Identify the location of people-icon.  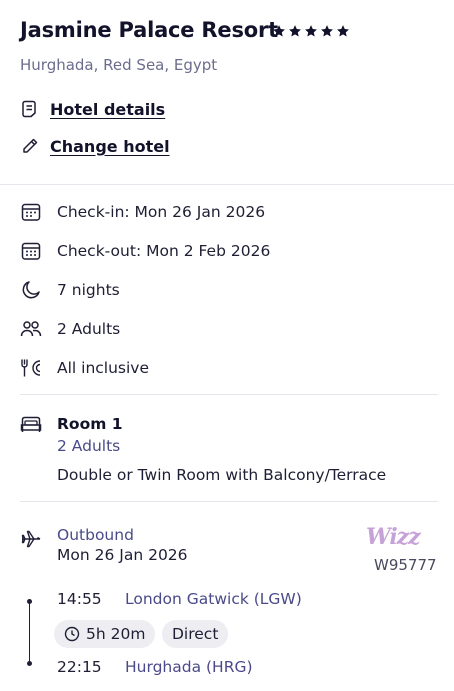
(31, 329).